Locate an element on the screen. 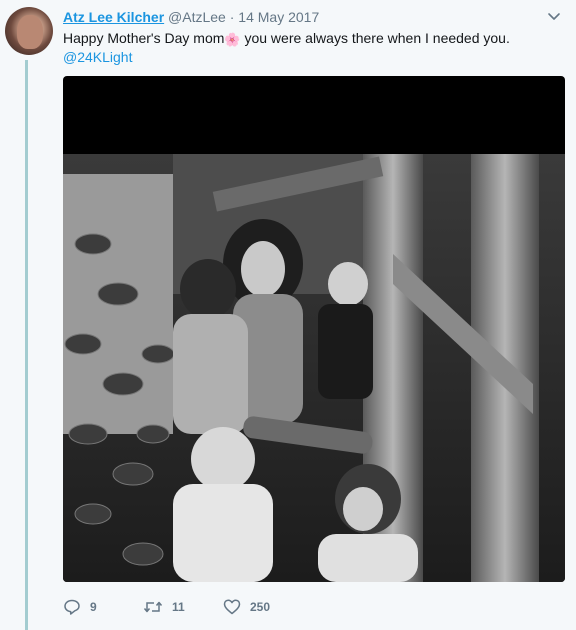 The image size is (576, 630). tweet-header: Atz Lee Kilcher @AtzLee · 14 May 2017 is located at coordinates (304, 17).